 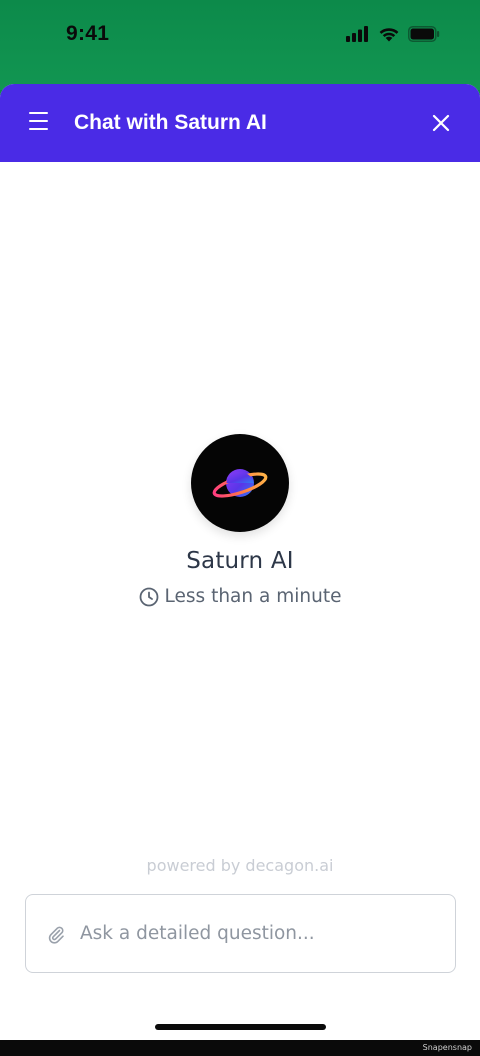 I want to click on powered-by-link: powered by decagon.ai, so click(x=240, y=865).